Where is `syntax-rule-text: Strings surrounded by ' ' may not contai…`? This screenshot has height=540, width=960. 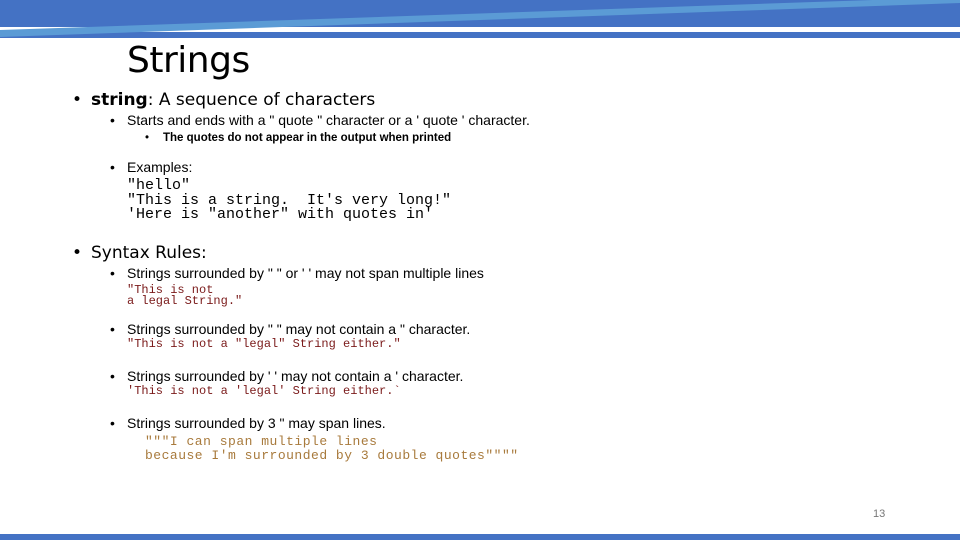
syntax-rule-text: Strings surrounded by ' ' may not contai… is located at coordinates (295, 376).